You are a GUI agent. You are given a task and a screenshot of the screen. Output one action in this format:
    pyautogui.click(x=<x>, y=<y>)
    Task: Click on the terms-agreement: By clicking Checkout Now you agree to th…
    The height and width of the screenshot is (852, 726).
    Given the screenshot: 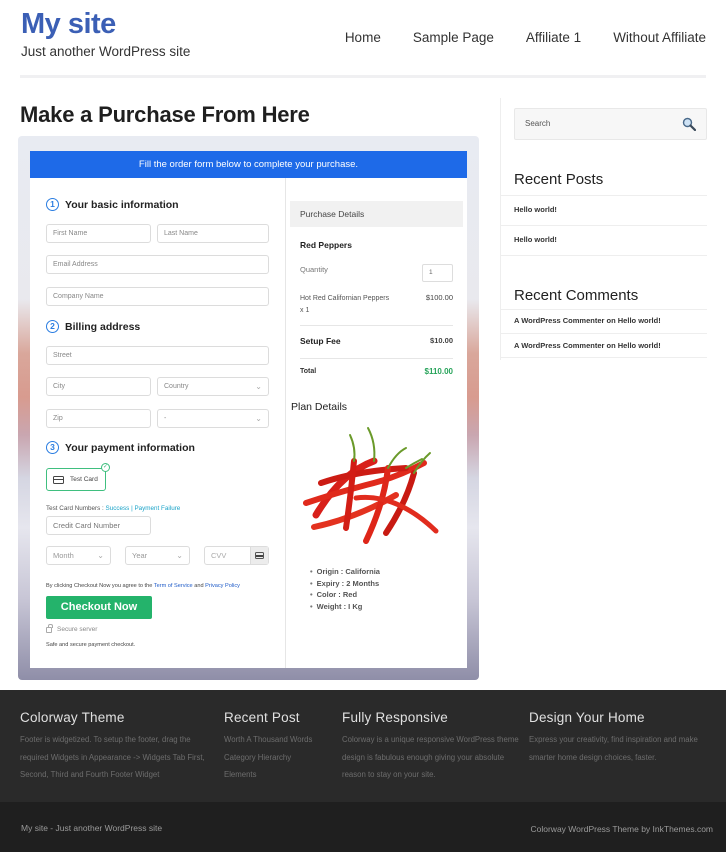 What is the action you would take?
    pyautogui.click(x=143, y=586)
    